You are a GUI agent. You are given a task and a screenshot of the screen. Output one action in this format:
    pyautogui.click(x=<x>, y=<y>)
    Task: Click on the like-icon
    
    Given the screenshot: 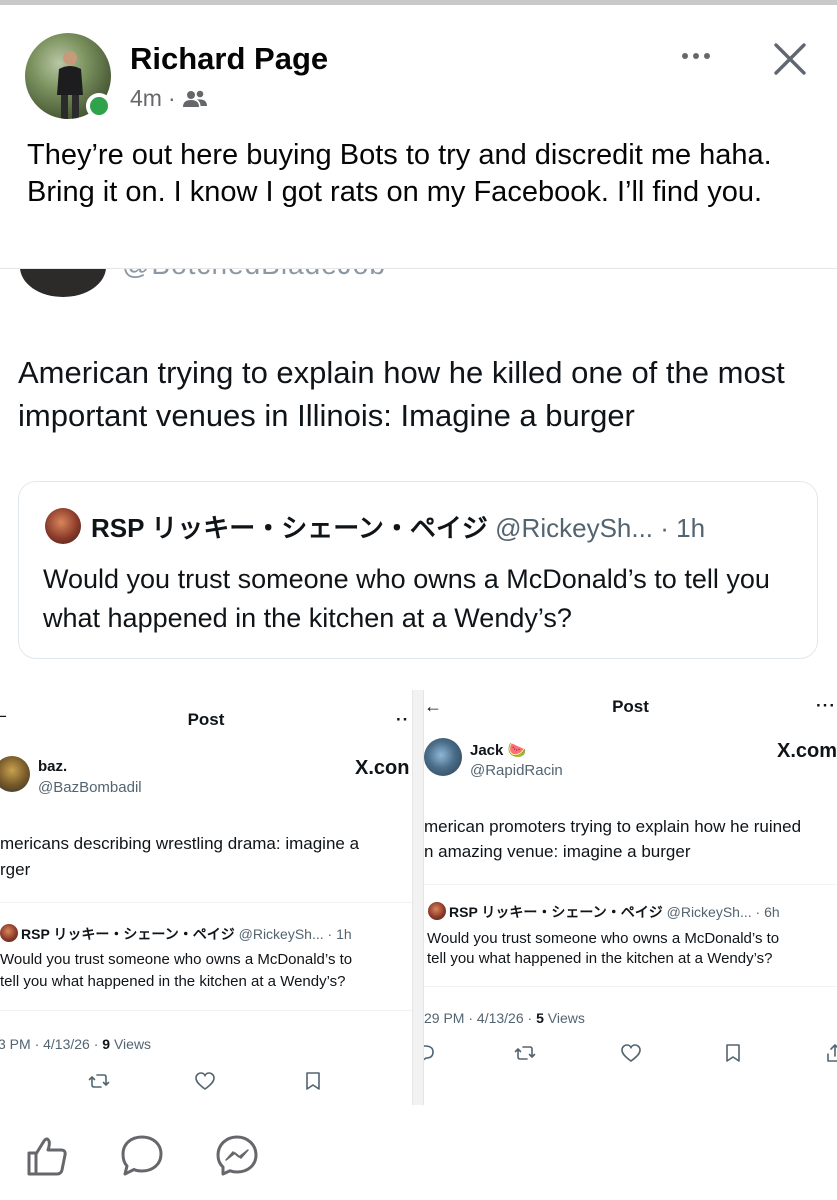 What is the action you would take?
    pyautogui.click(x=47, y=1156)
    